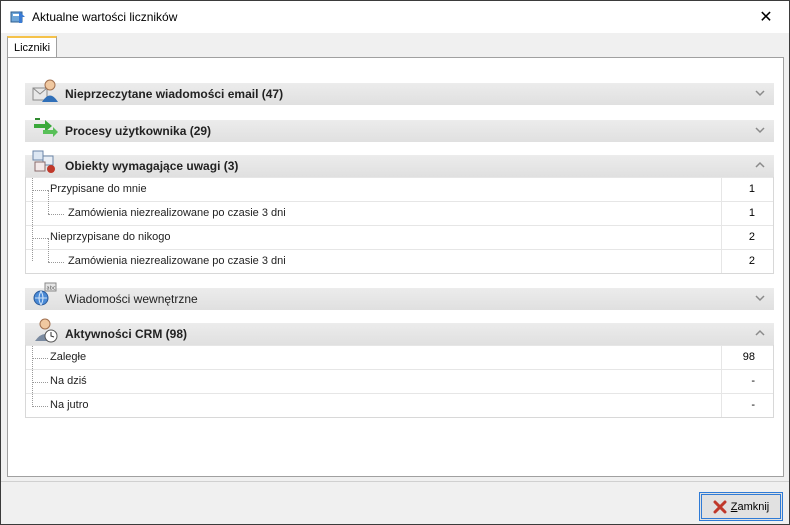  Describe the element at coordinates (399, 331) in the screenshot. I see `section-crm-activities: Aktywności CRM (98)` at that location.